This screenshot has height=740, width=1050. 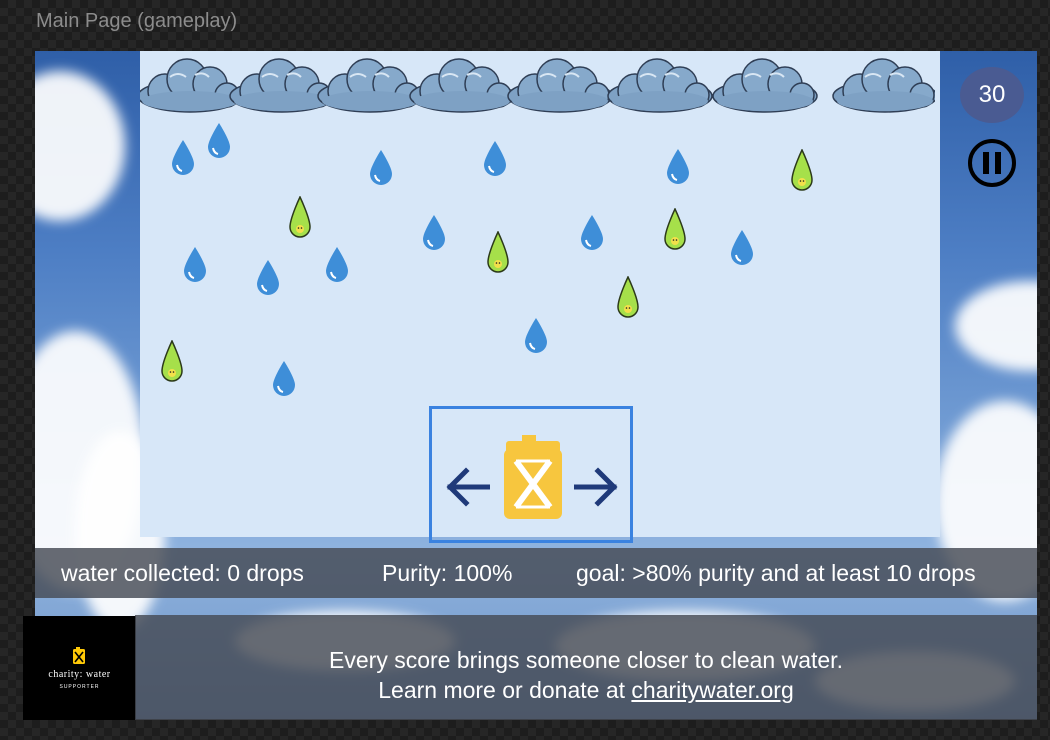 What do you see at coordinates (712, 690) in the screenshot?
I see `charitywater-link: charitywater.org` at bounding box center [712, 690].